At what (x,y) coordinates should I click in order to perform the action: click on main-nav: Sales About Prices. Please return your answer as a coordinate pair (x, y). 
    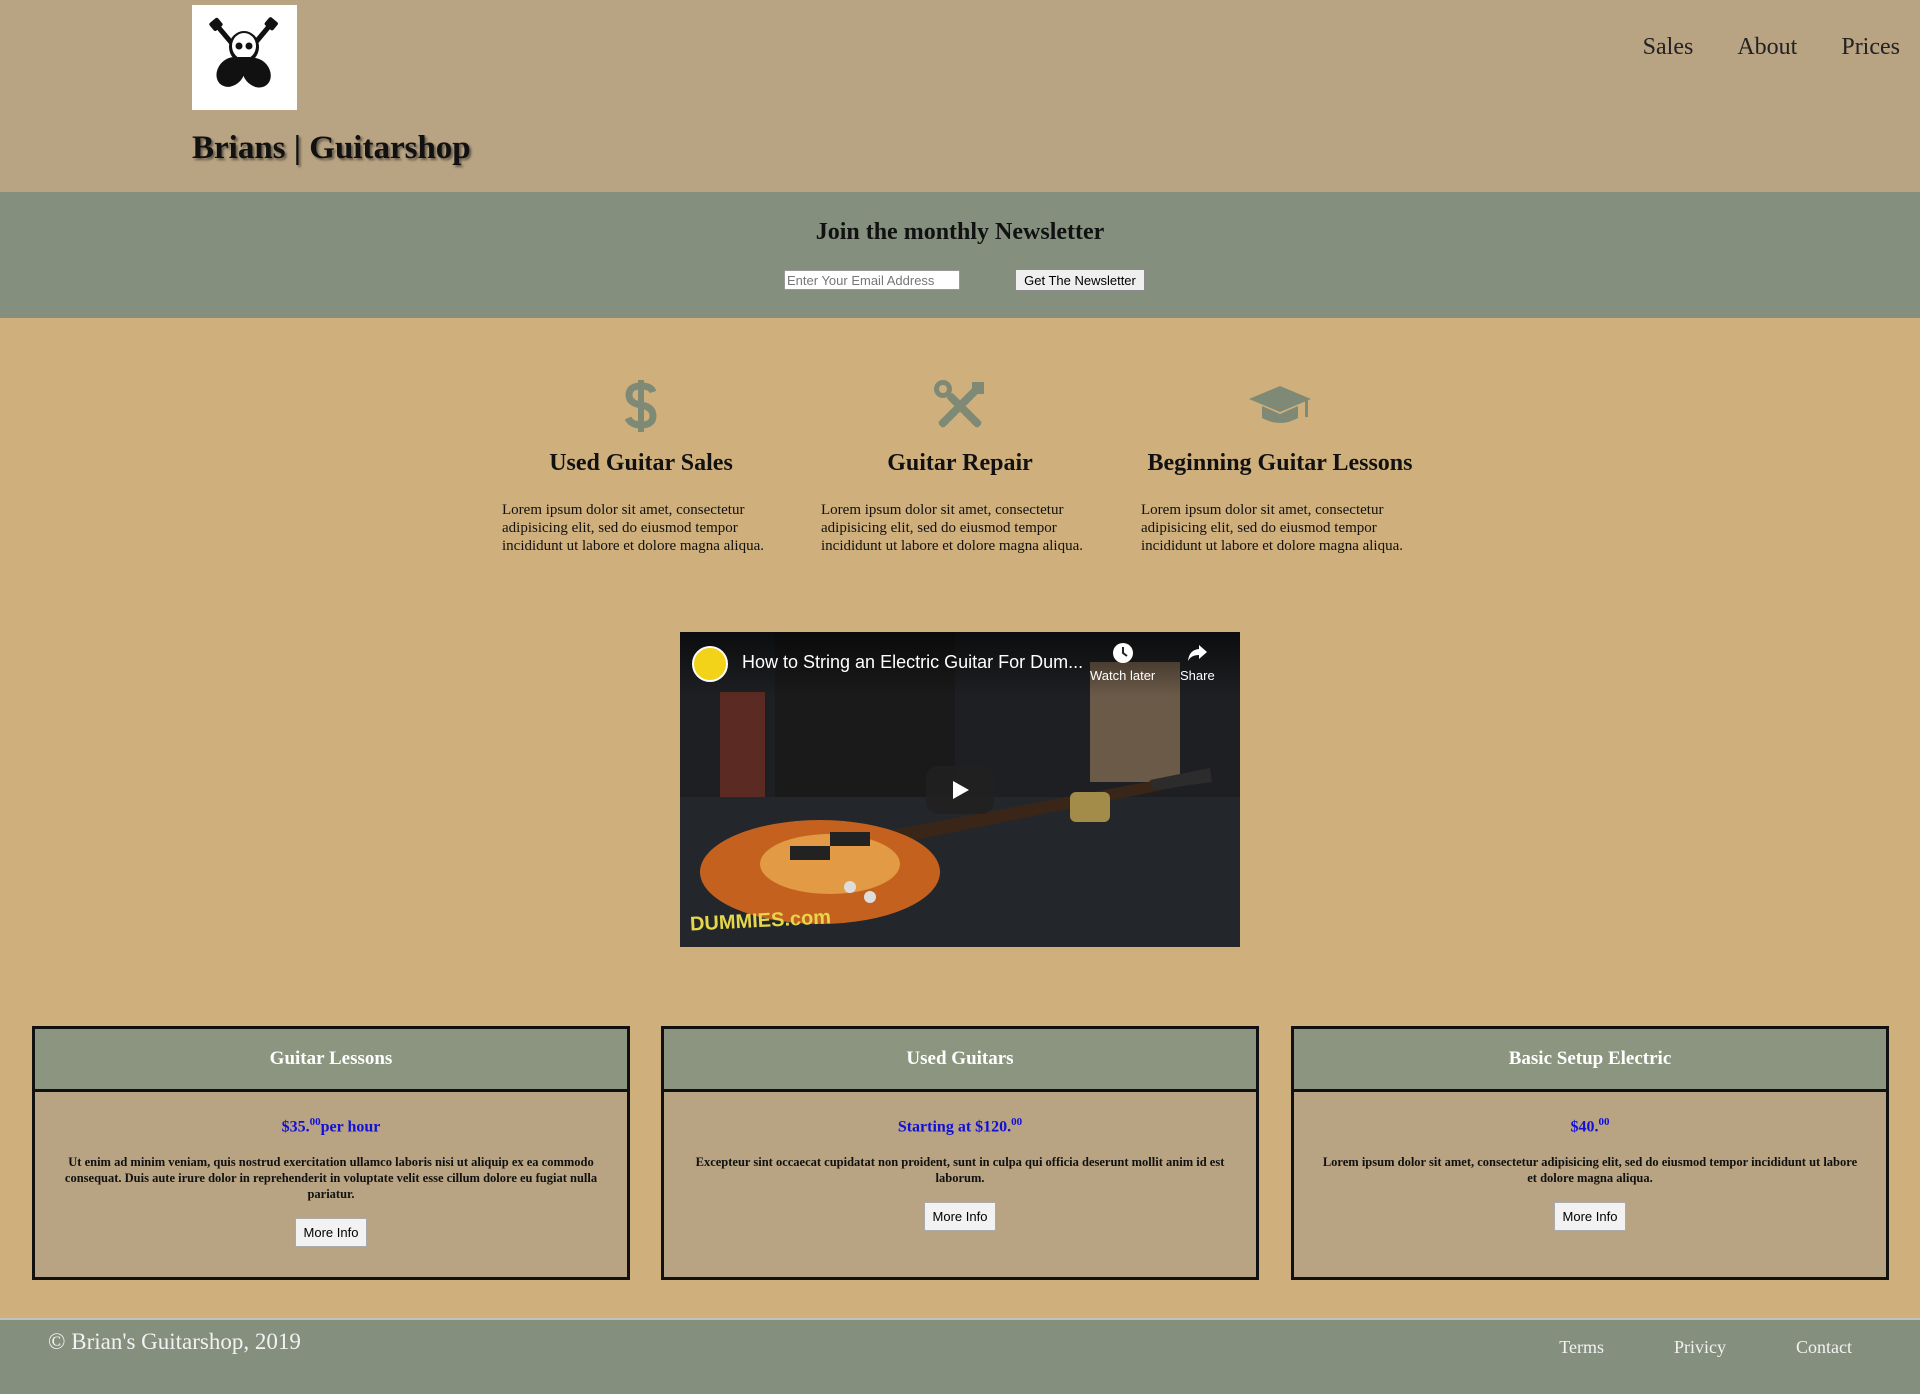
    Looking at the image, I should click on (1771, 47).